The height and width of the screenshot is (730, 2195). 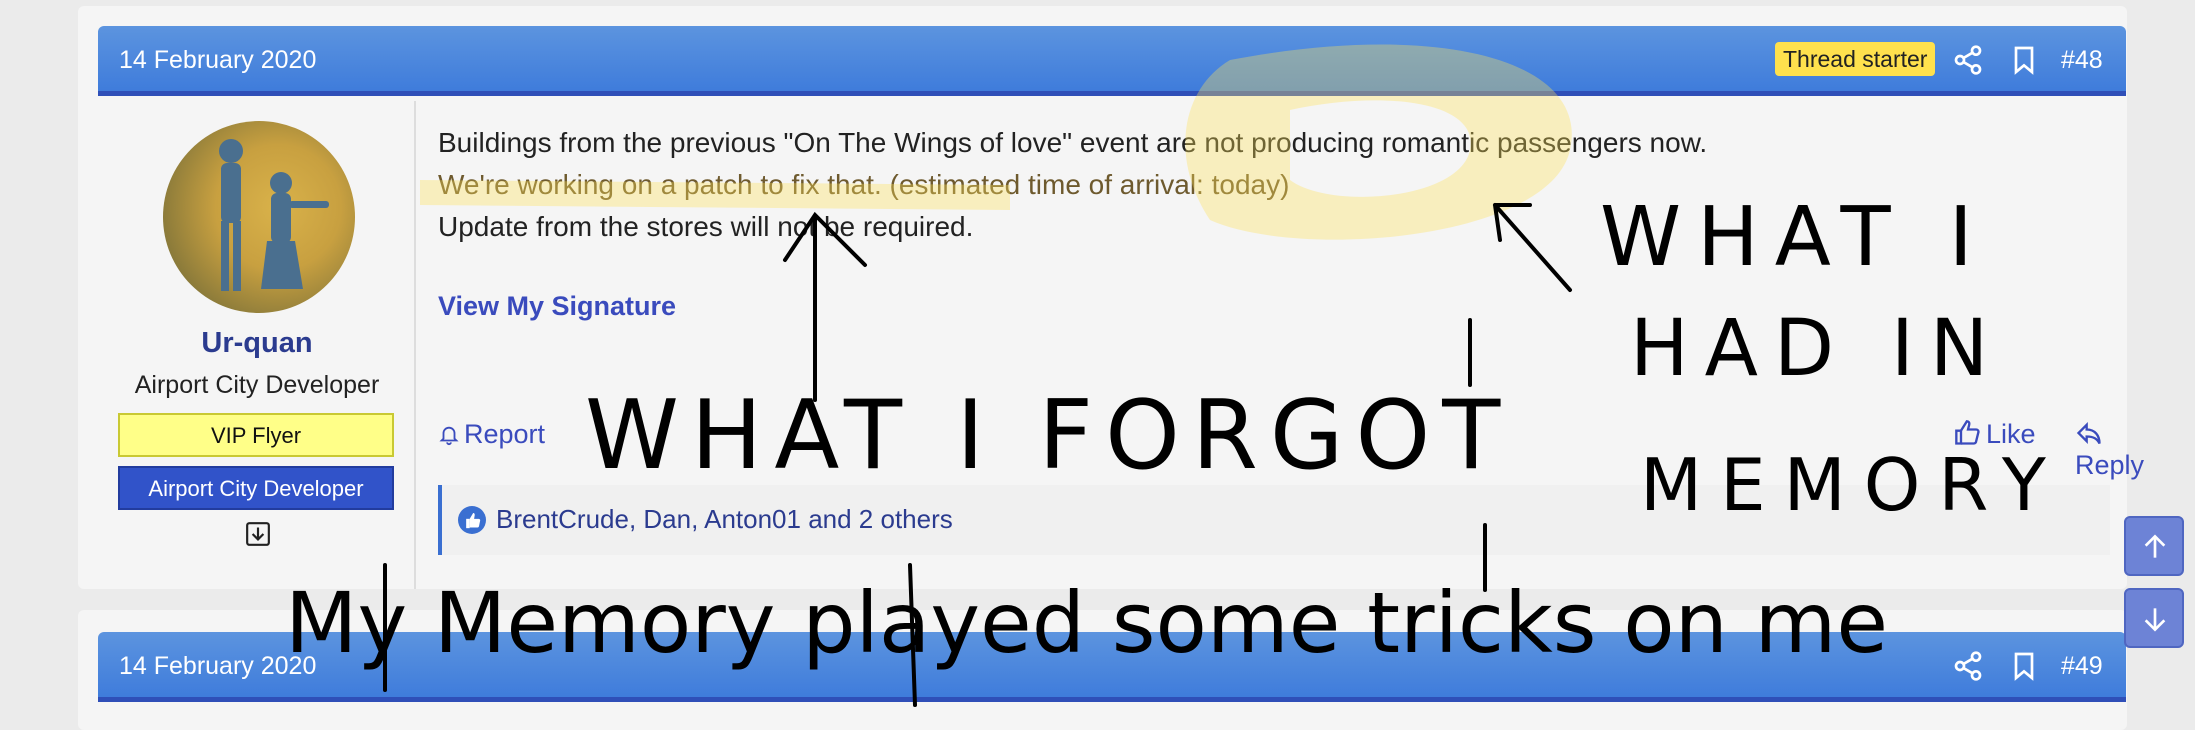 I want to click on like-reaction-icon, so click(x=472, y=520).